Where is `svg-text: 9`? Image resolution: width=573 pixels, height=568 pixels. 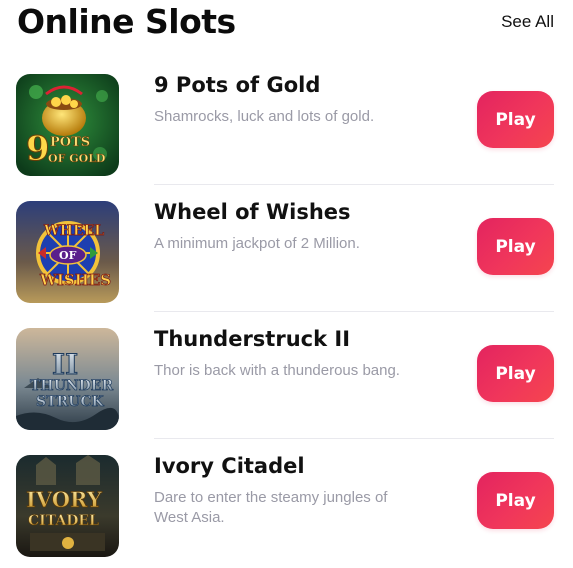 svg-text: 9 is located at coordinates (38, 149).